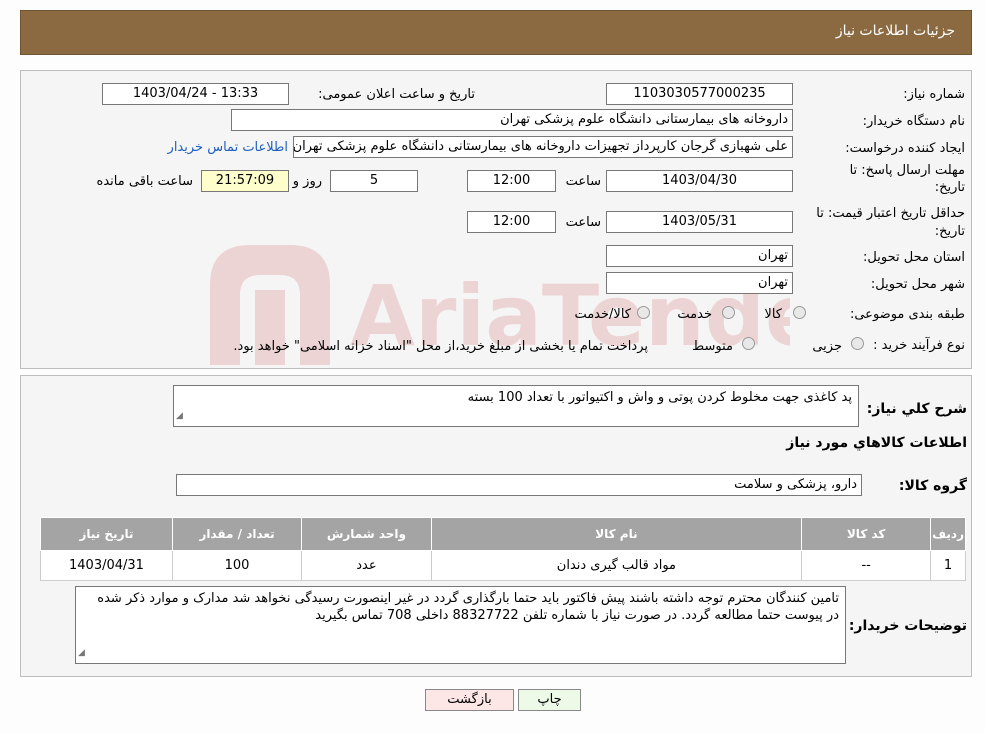 Image resolution: width=985 pixels, height=733 pixels. What do you see at coordinates (948, 565) in the screenshot?
I see `cell-row-number: 1` at bounding box center [948, 565].